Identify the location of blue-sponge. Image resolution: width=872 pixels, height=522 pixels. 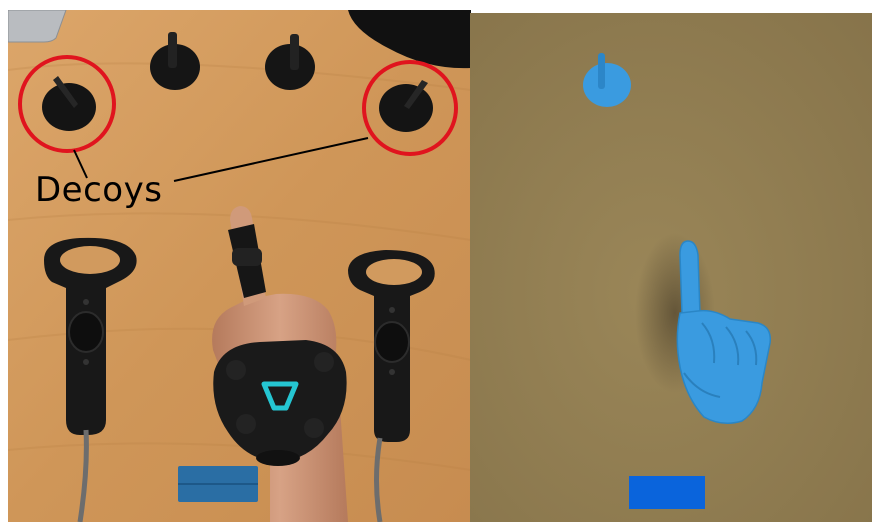
(218, 484).